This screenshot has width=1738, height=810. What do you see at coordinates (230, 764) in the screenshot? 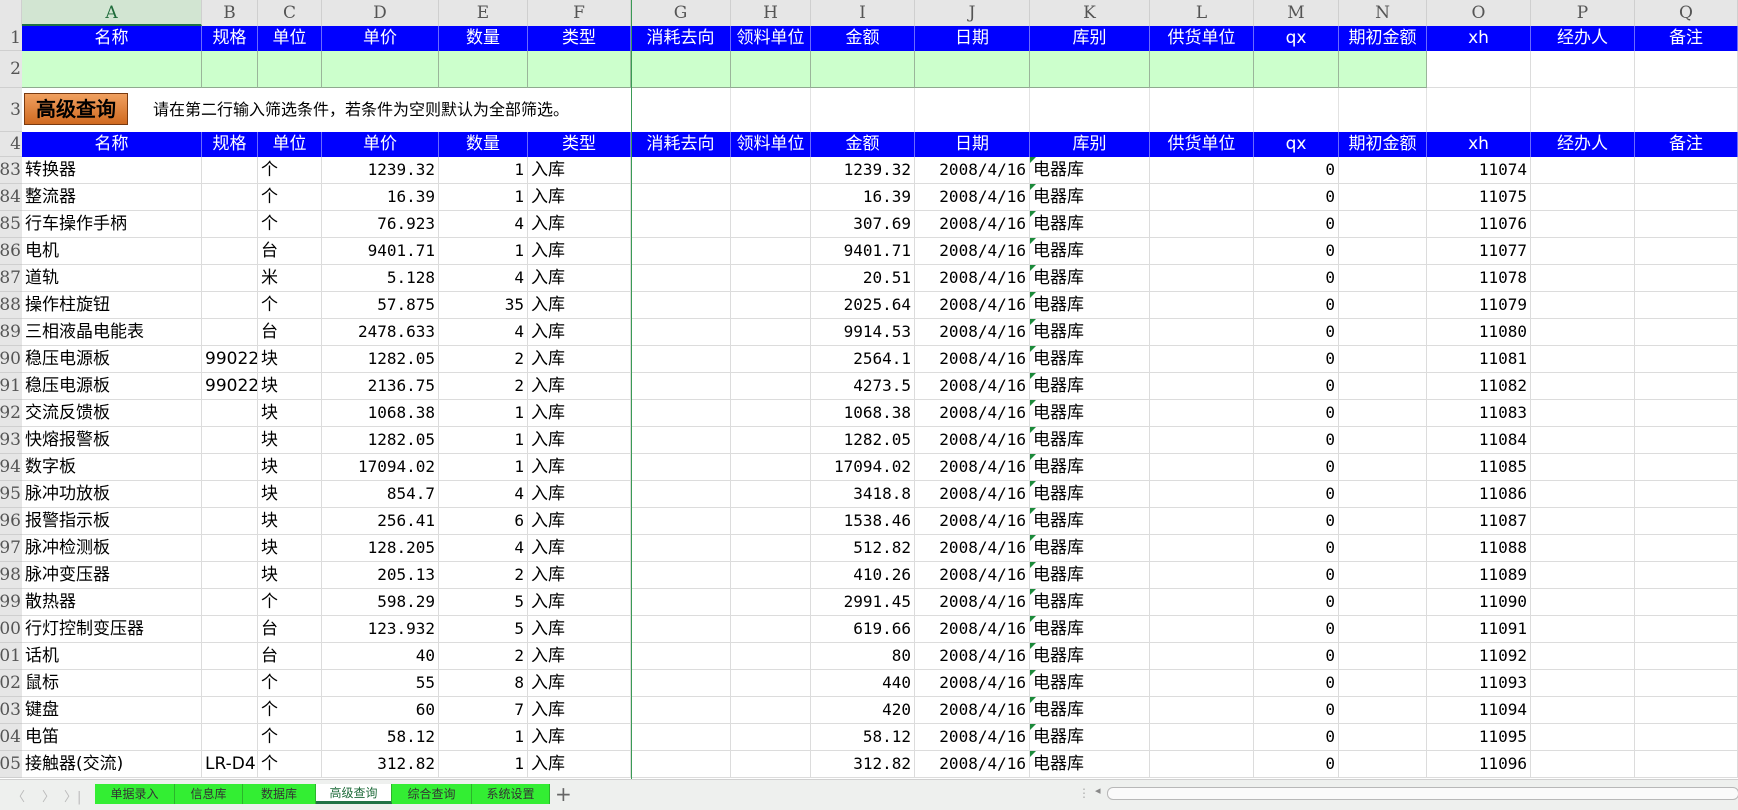
I see `cell-col-b: LR-D4` at bounding box center [230, 764].